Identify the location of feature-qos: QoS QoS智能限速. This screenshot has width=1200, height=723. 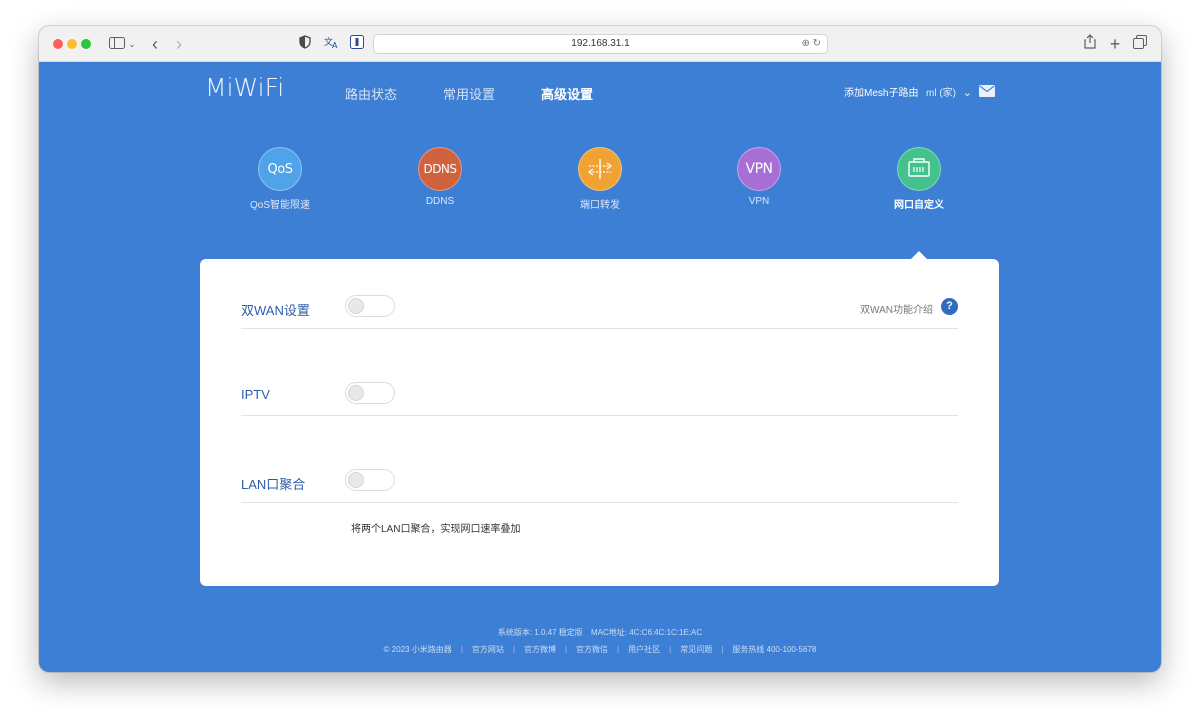
(280, 179).